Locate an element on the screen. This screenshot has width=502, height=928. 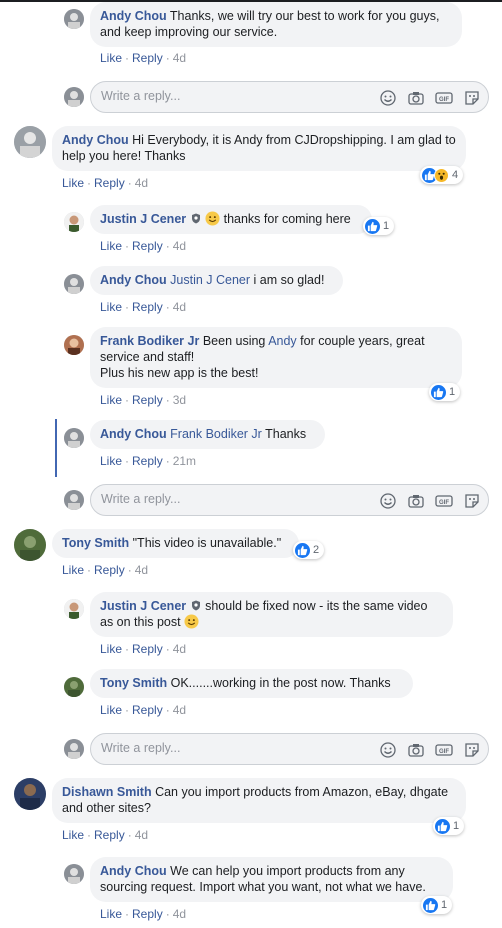
comment-text: Been using is located at coordinates (234, 341).